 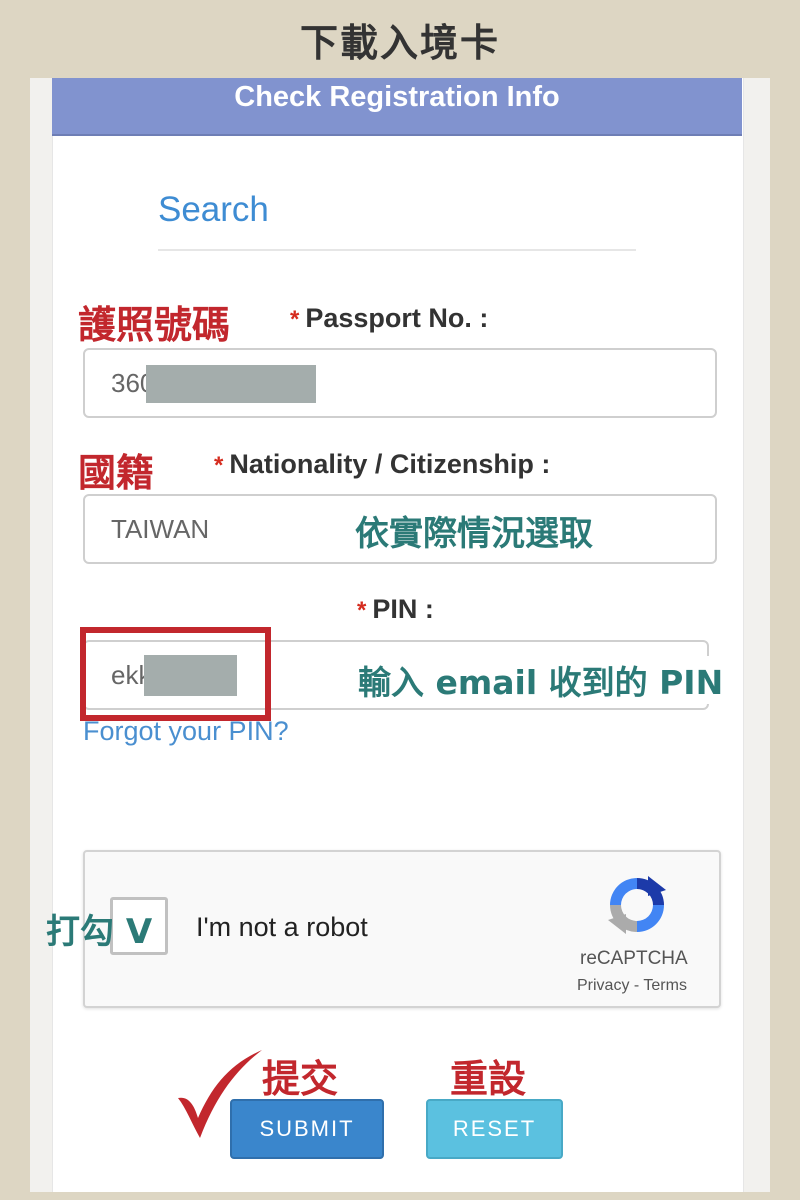 I want to click on passport-label-text: Passport No. :, so click(x=397, y=318).